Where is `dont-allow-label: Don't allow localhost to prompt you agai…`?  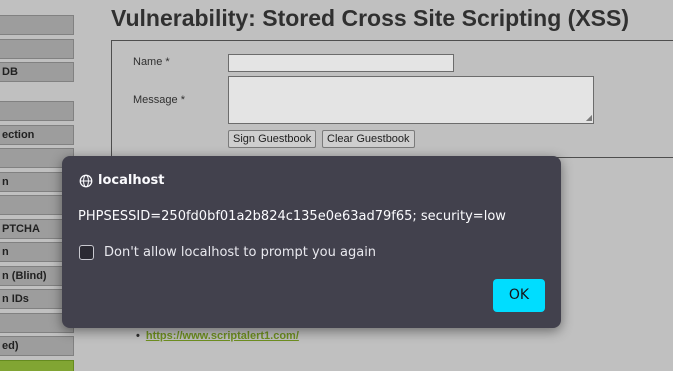
dont-allow-label: Don't allow localhost to prompt you agai… is located at coordinates (240, 252).